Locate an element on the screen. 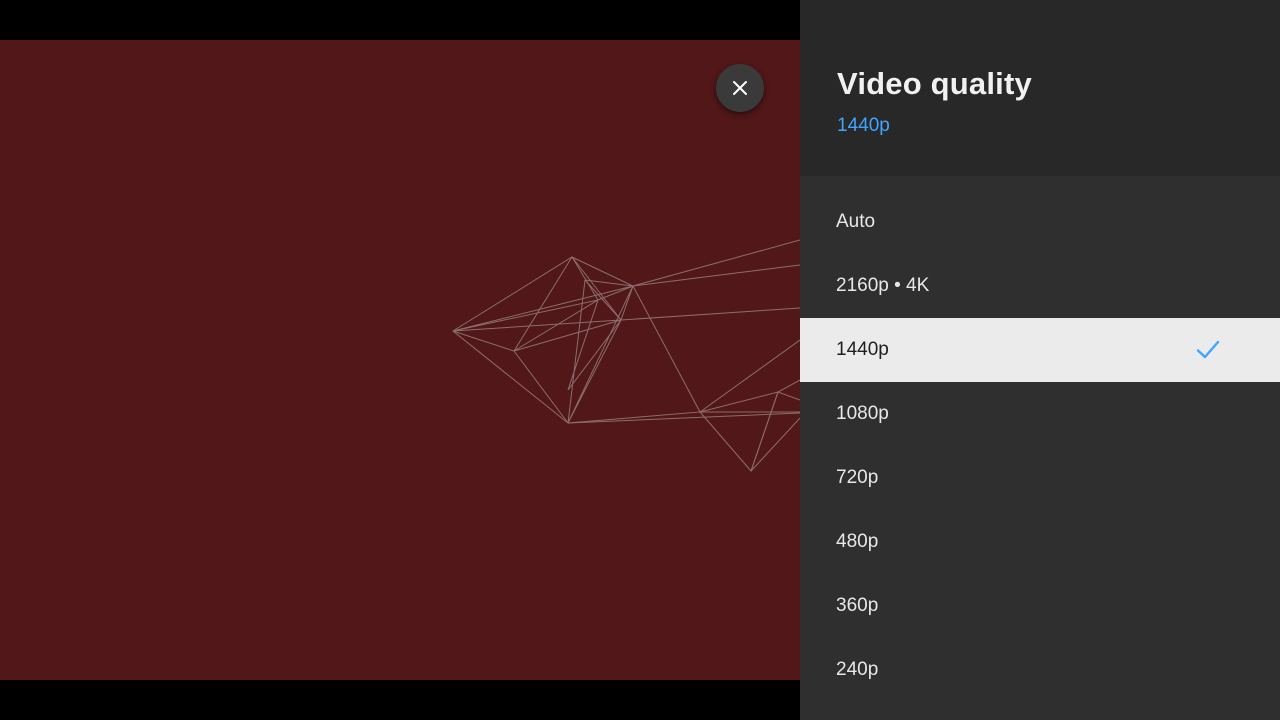  quality-option-1080p: 1080p is located at coordinates (1040, 414).